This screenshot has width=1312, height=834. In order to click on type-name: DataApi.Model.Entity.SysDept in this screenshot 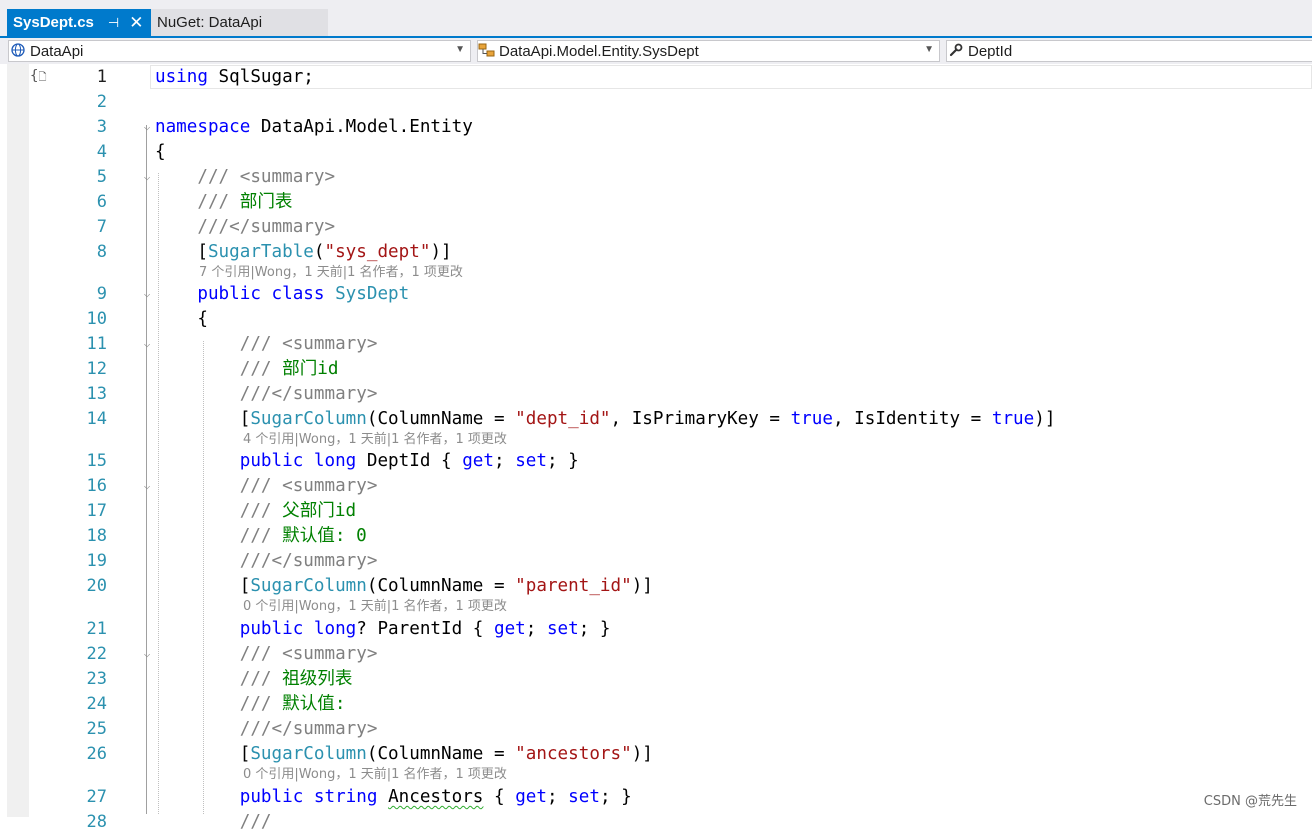, I will do `click(599, 51)`.